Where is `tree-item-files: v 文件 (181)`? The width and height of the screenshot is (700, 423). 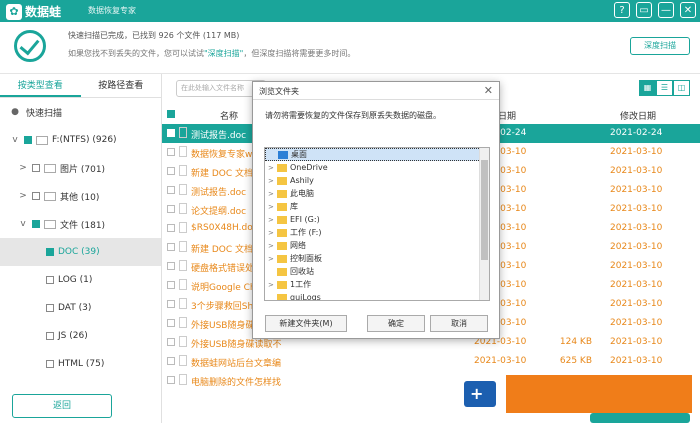 tree-item-files: v 文件 (181) is located at coordinates (80, 224).